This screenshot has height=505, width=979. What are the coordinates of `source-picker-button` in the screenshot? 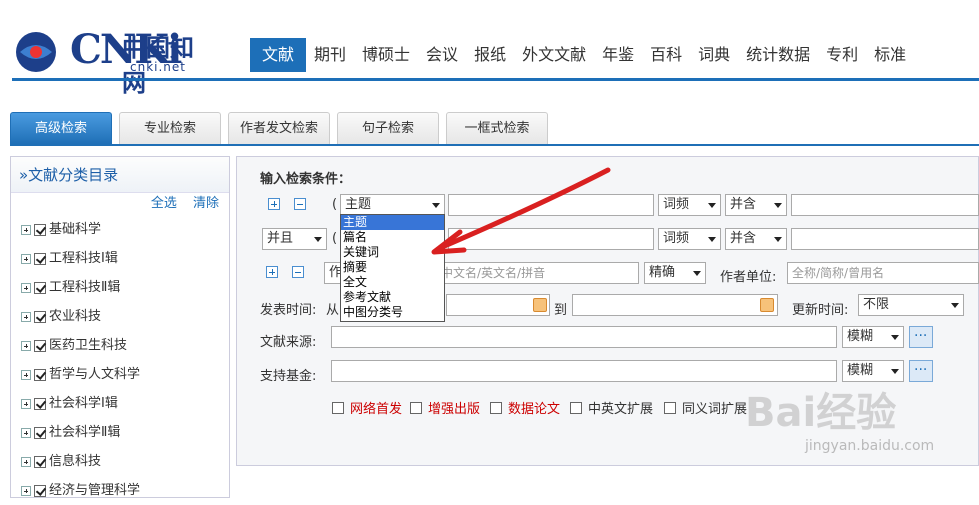 It's located at (921, 337).